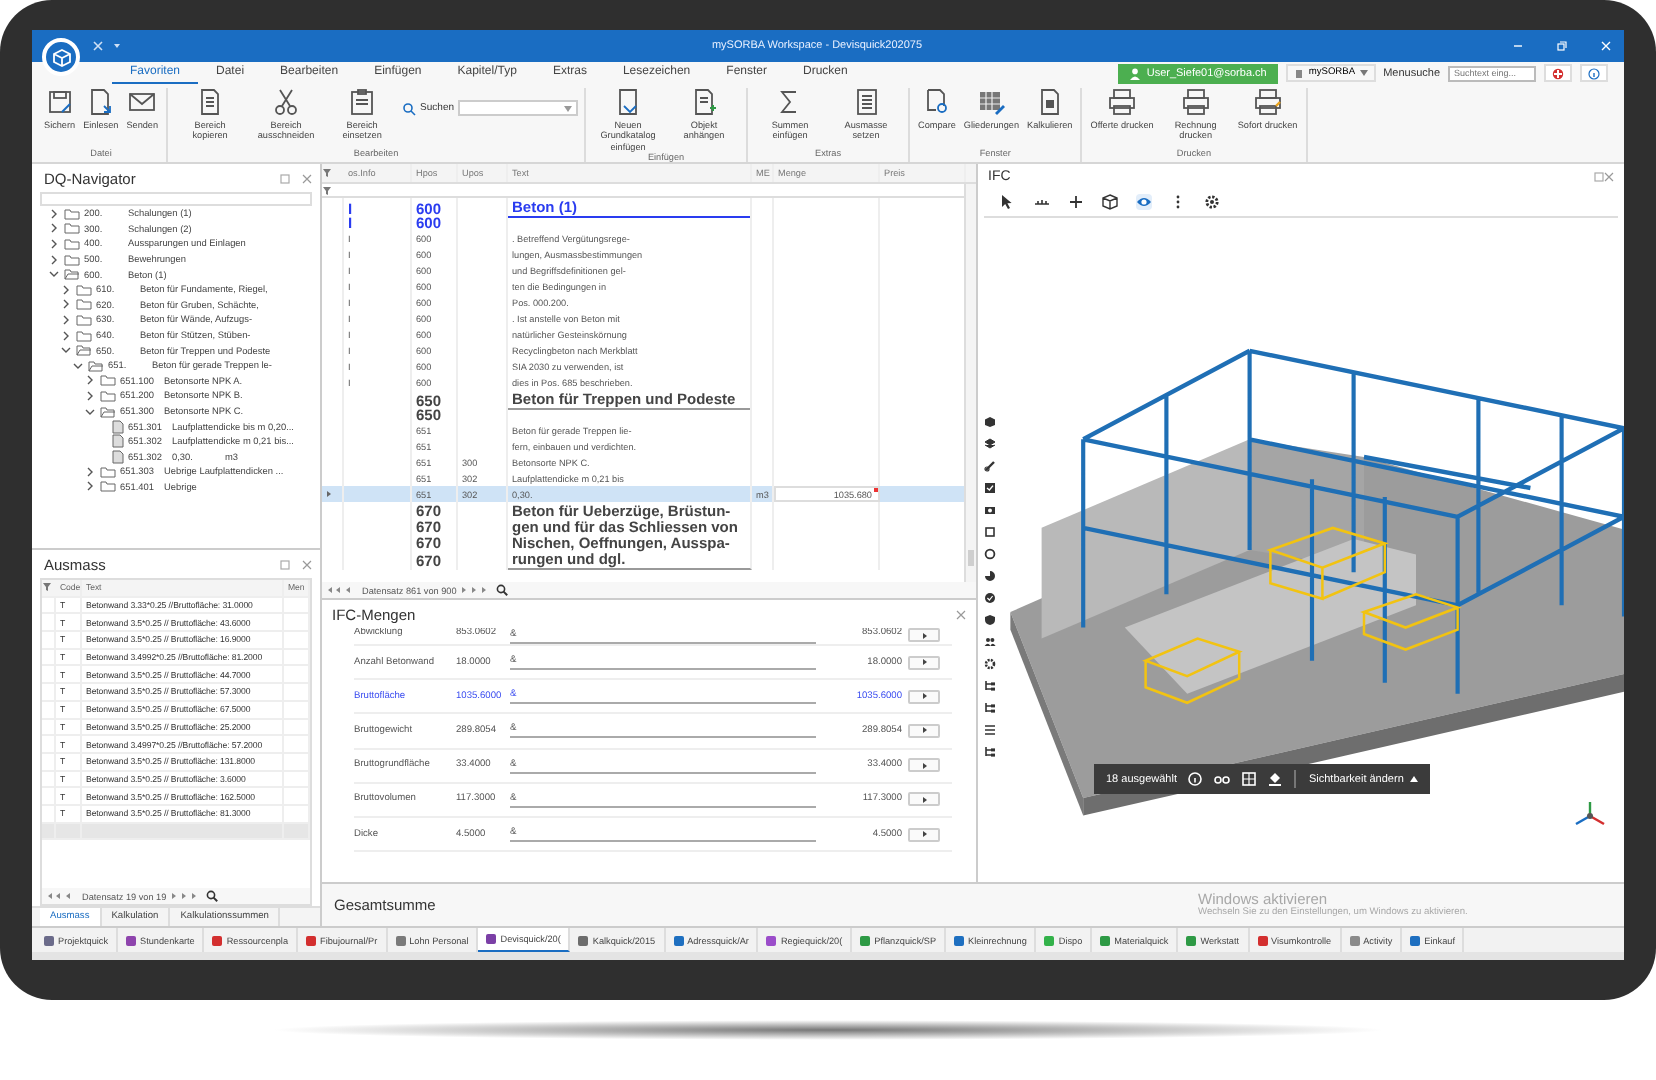 The height and width of the screenshot is (1080, 1656). Describe the element at coordinates (1144, 202) in the screenshot. I see `eye-icon` at that location.